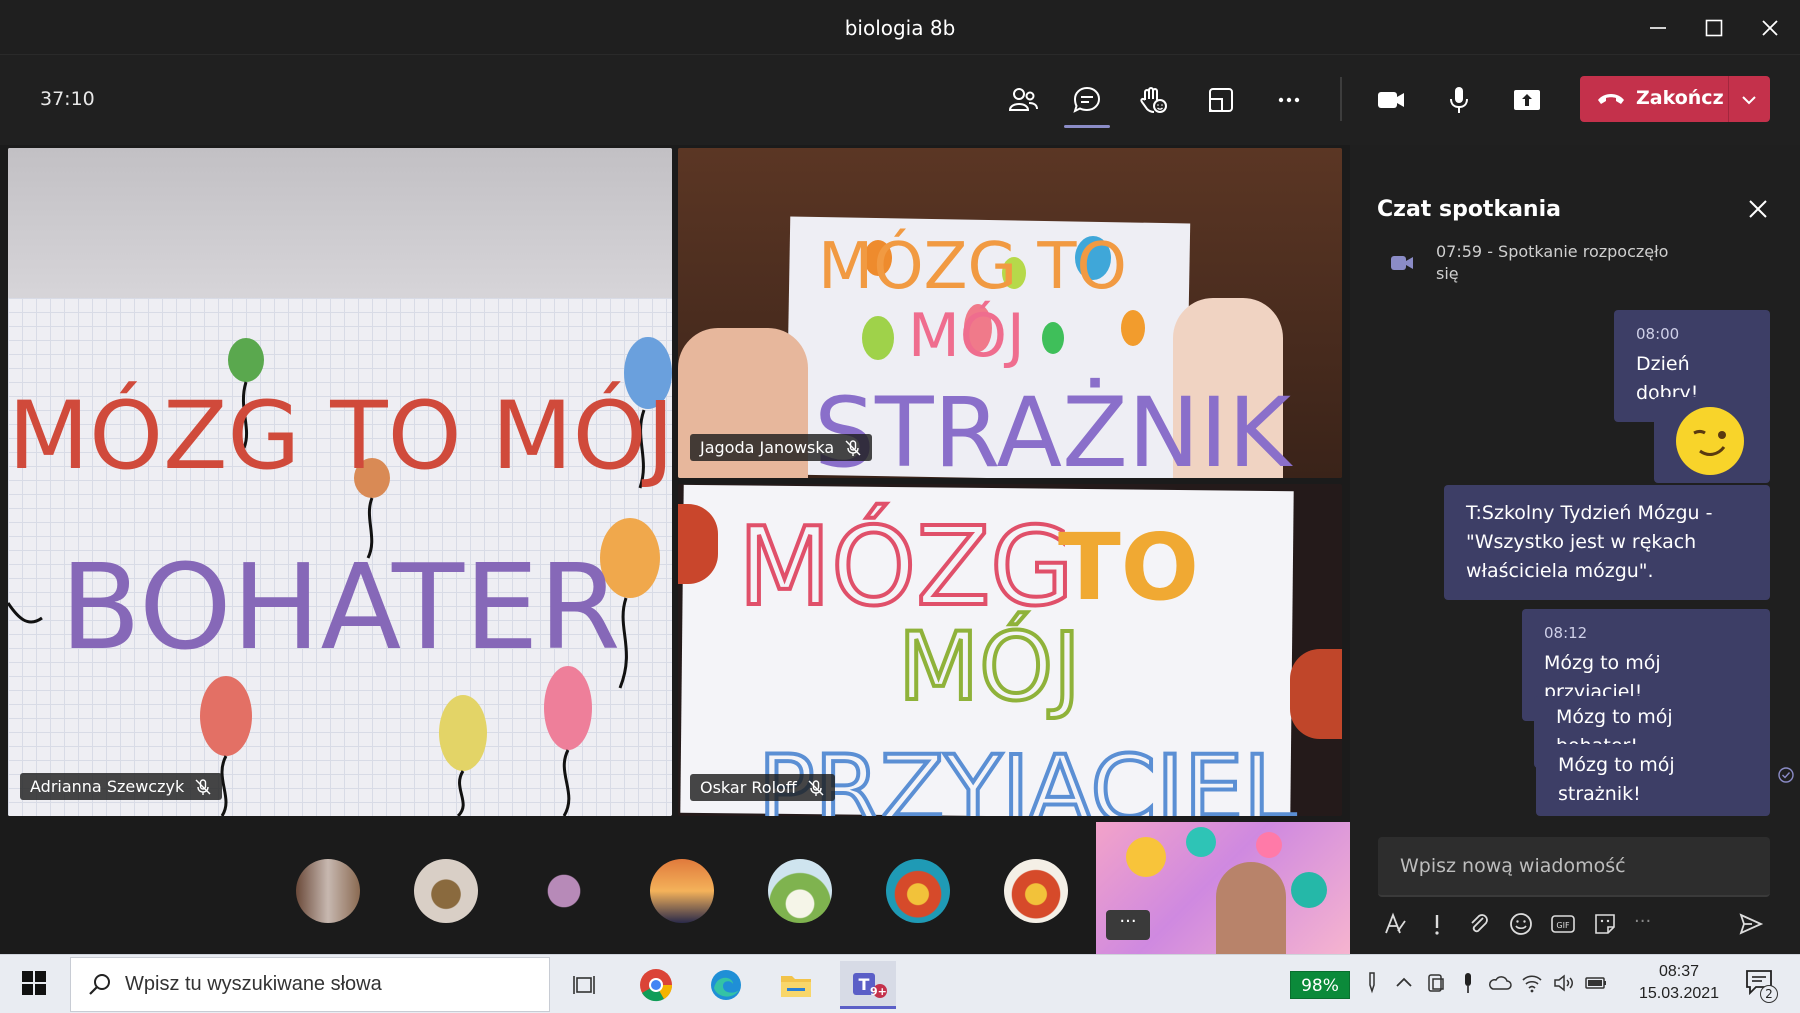 This screenshot has width=1800, height=1013. Describe the element at coordinates (1611, 99) in the screenshot. I see `hang-up-icon` at that location.